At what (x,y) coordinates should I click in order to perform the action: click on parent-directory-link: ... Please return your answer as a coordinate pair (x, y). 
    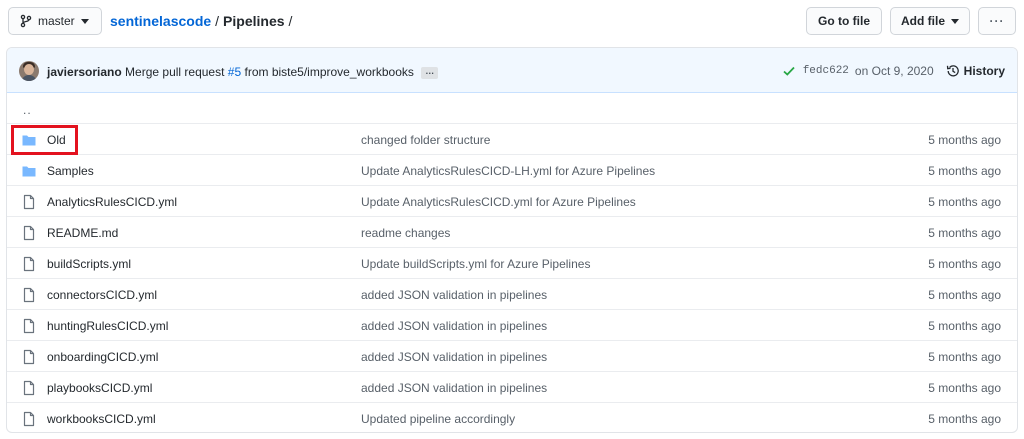
    Looking at the image, I should click on (27, 110).